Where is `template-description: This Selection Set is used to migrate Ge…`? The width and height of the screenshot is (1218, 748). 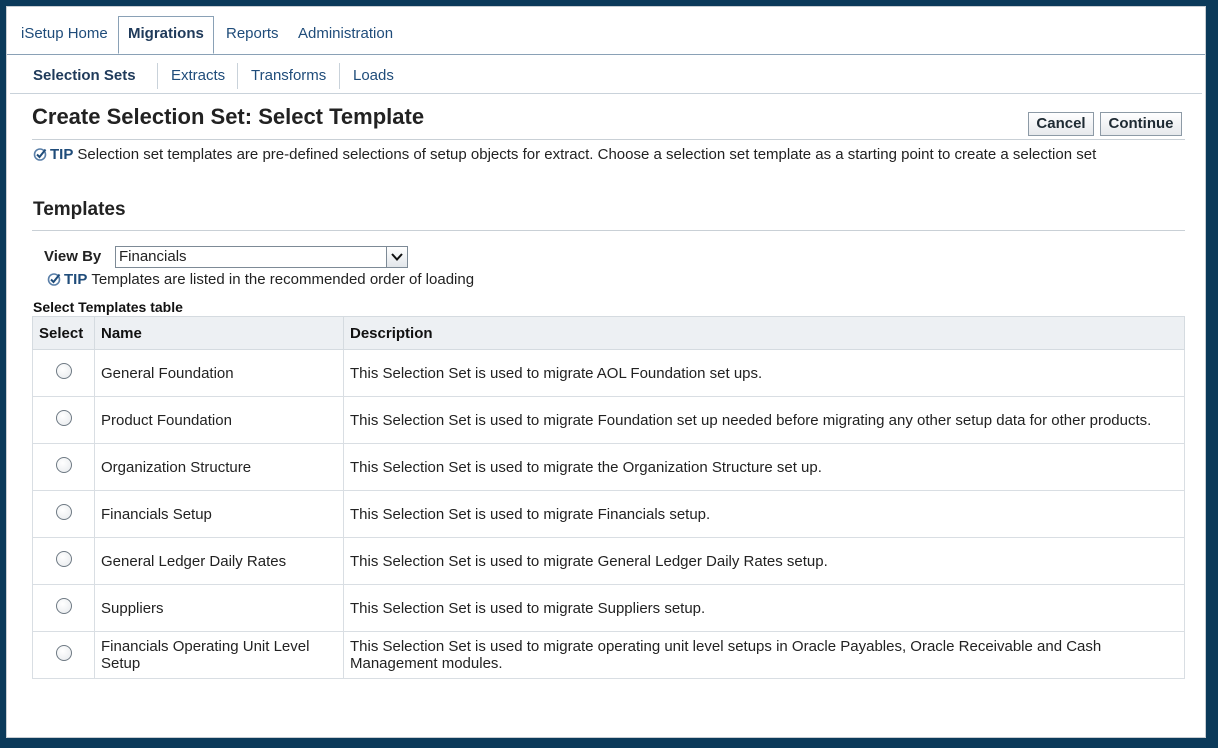 template-description: This Selection Set is used to migrate Ge… is located at coordinates (764, 561).